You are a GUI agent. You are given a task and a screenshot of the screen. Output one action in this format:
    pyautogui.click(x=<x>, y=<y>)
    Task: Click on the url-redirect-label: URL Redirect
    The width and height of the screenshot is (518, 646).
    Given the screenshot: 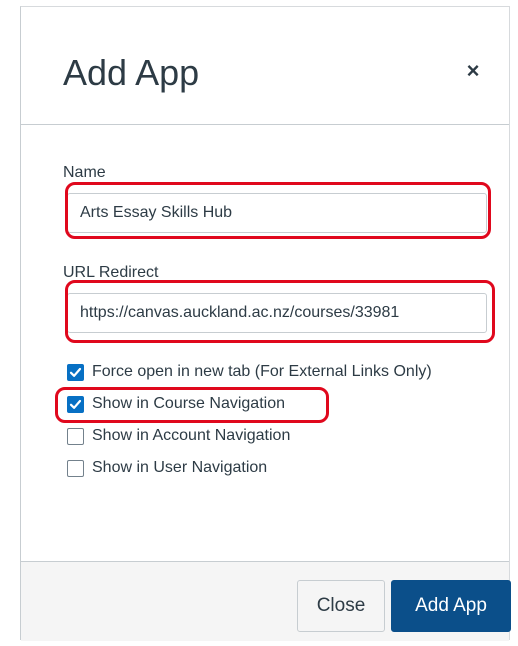 What is the action you would take?
    pyautogui.click(x=111, y=272)
    